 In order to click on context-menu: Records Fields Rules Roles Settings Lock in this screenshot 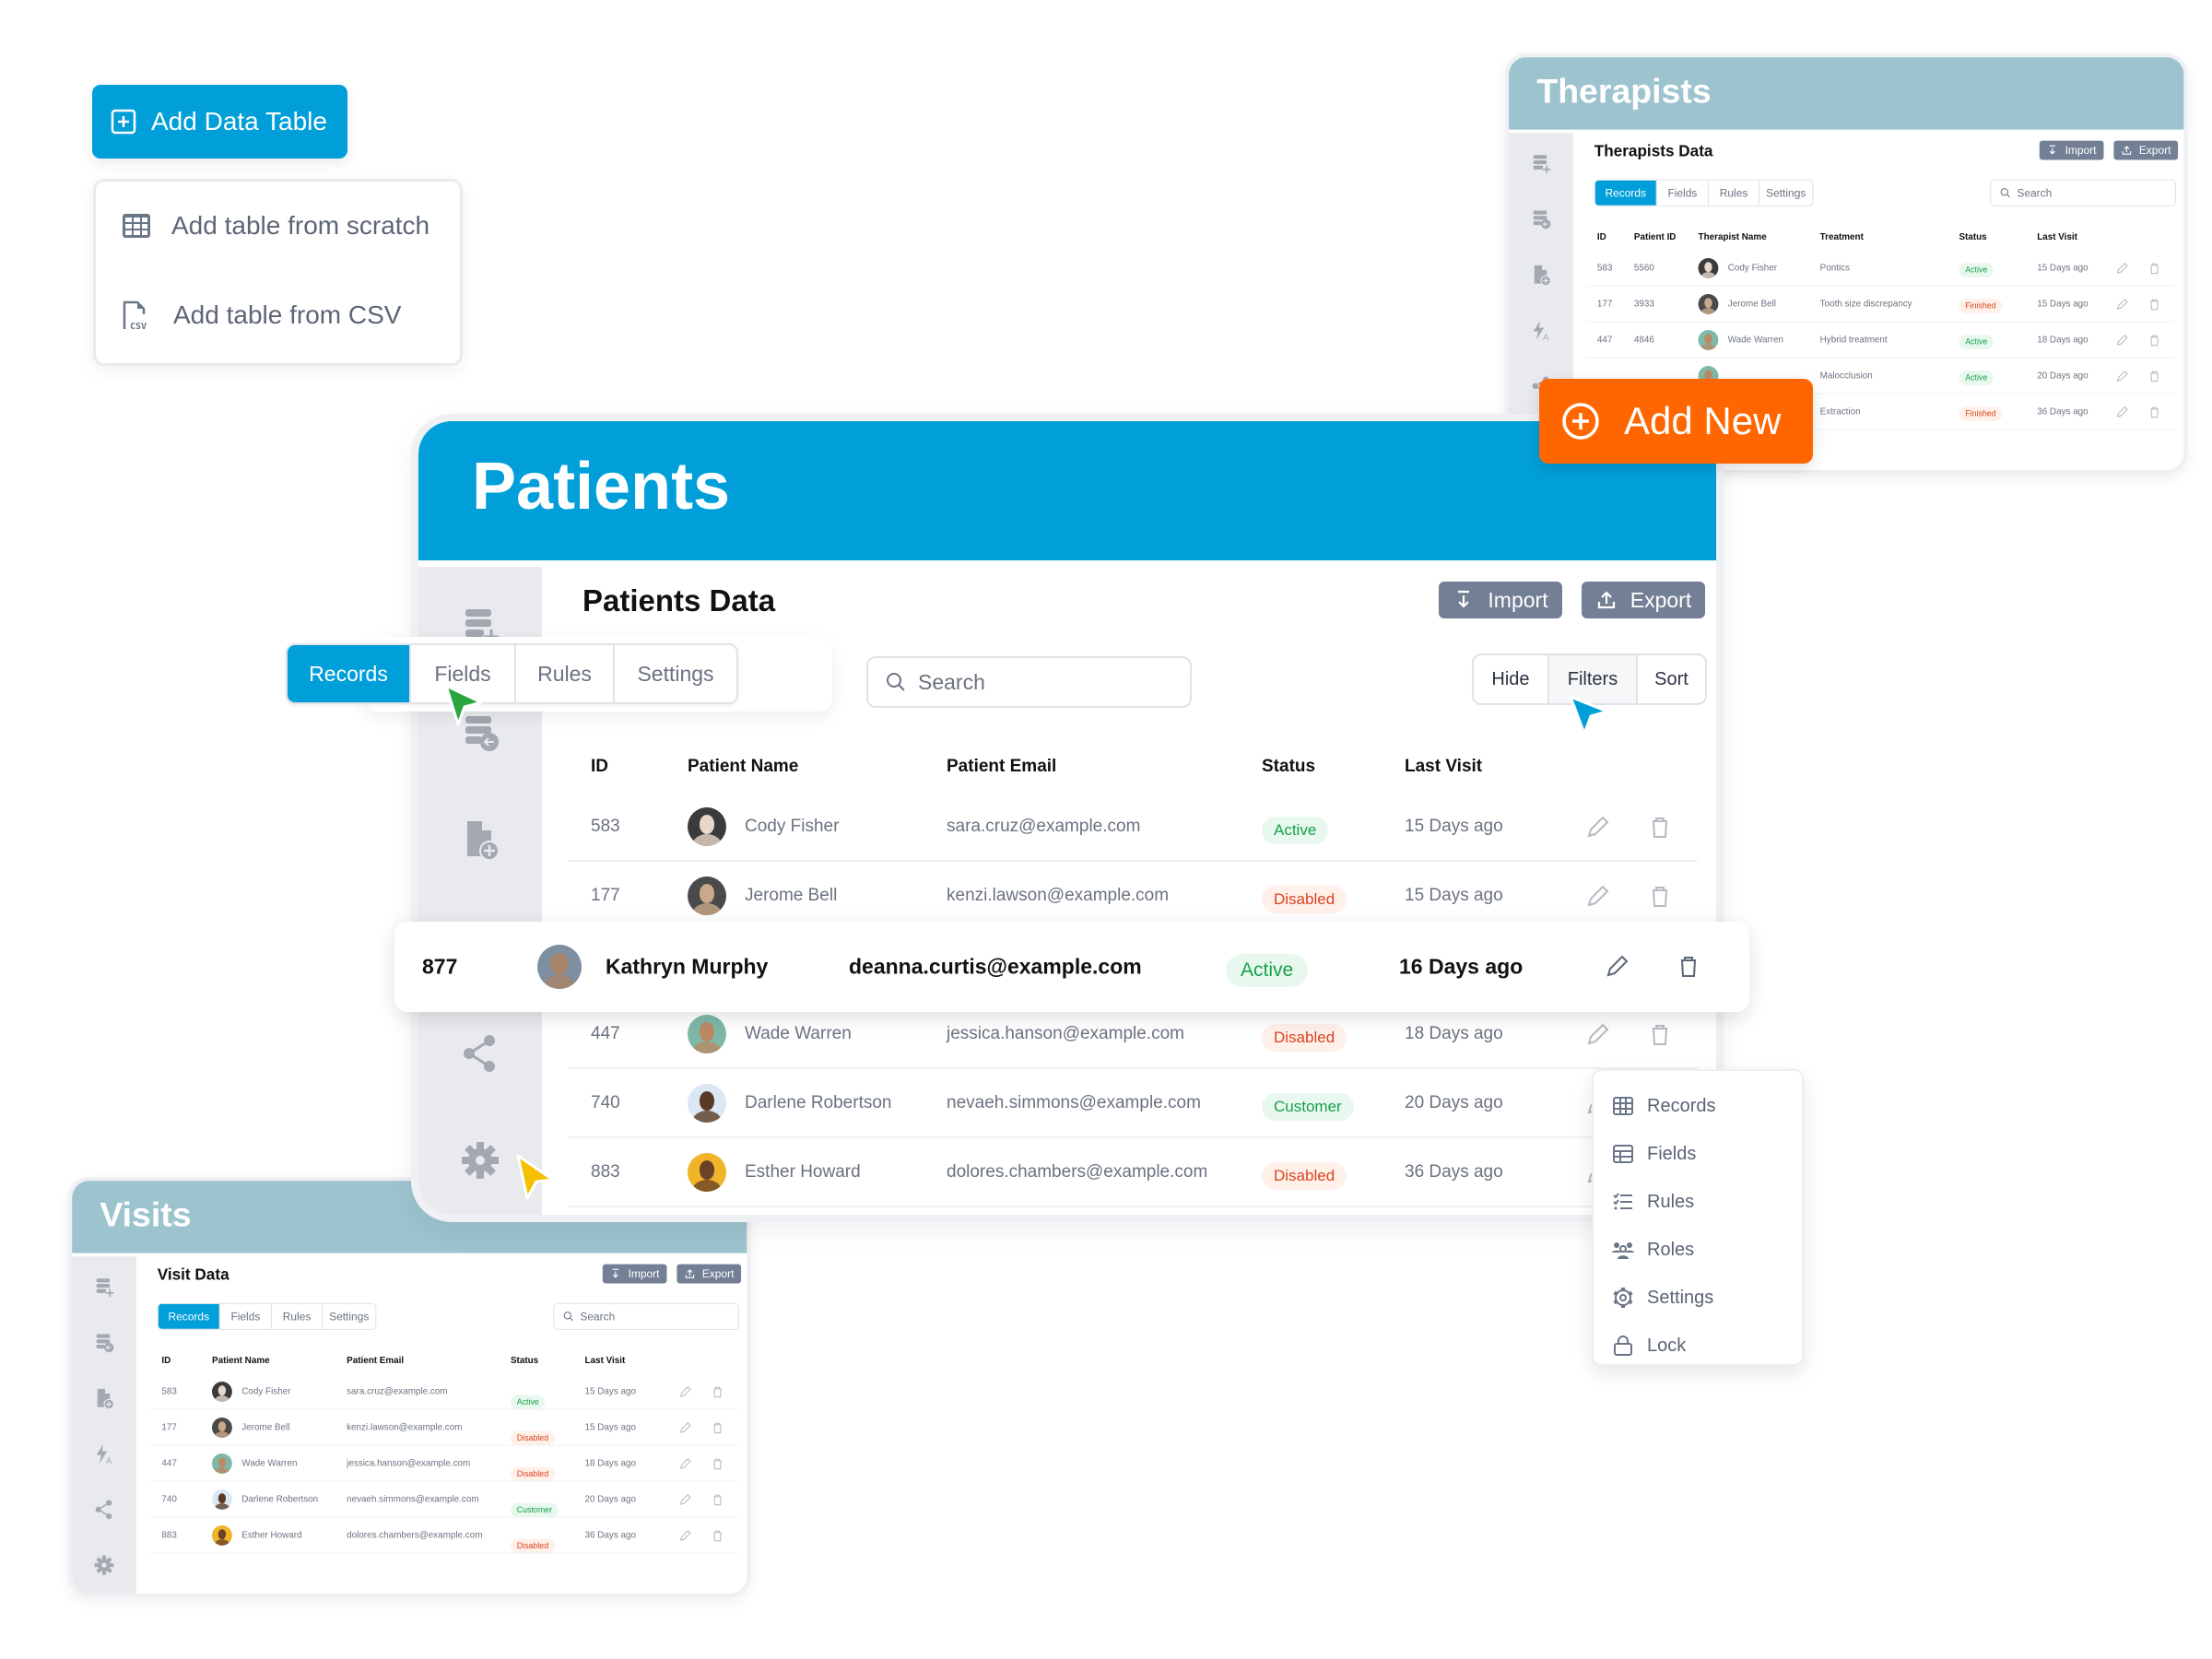, I will do `click(1698, 1217)`.